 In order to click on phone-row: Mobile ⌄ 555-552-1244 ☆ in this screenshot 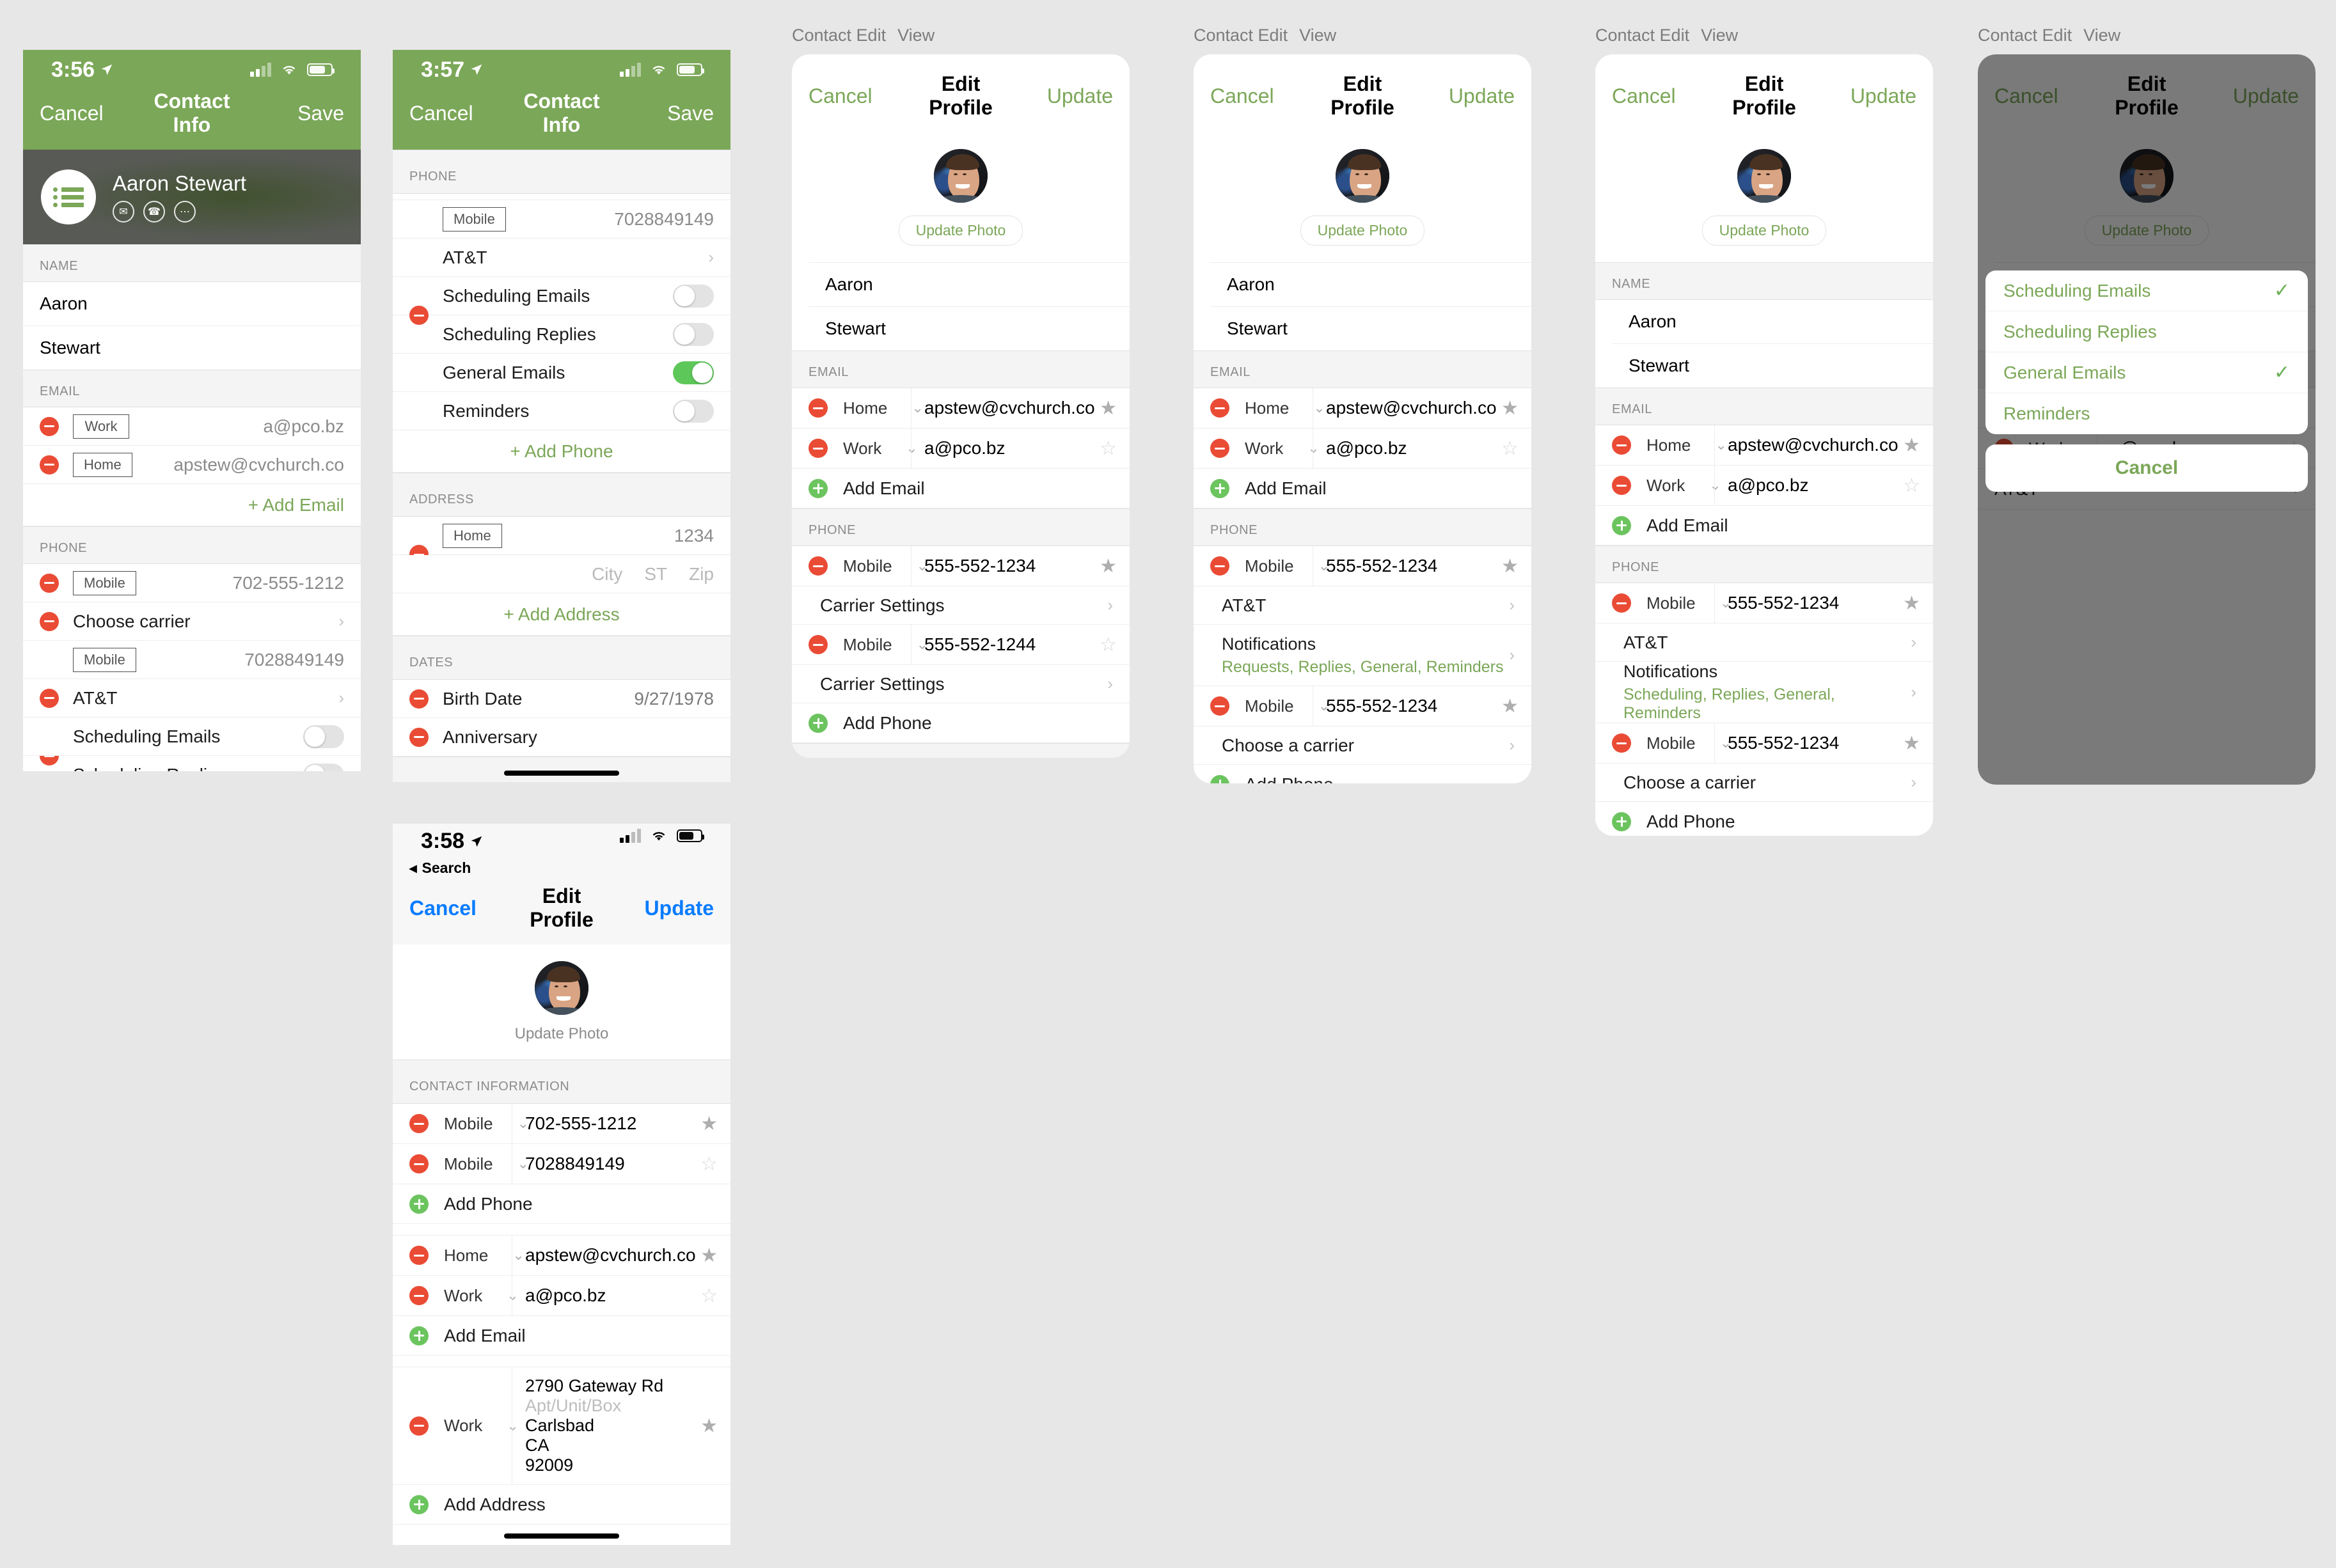, I will do `click(961, 645)`.